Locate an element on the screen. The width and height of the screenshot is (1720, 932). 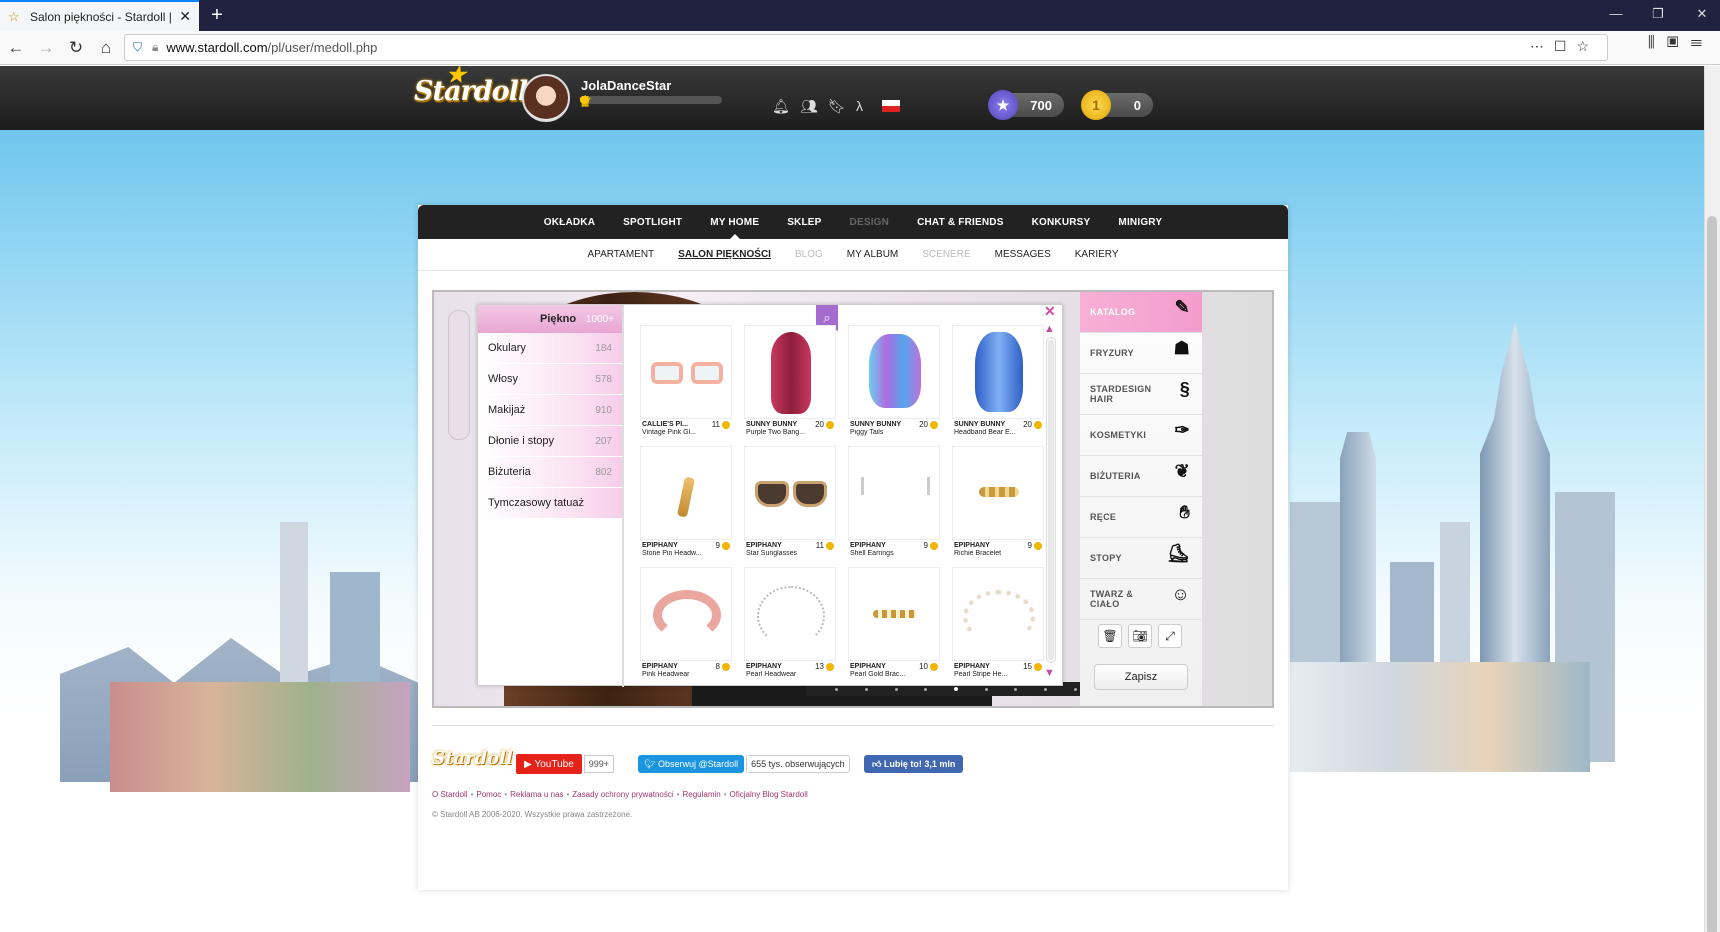
sidebar-tab: FRYZURY ☗ is located at coordinates (1141, 353).